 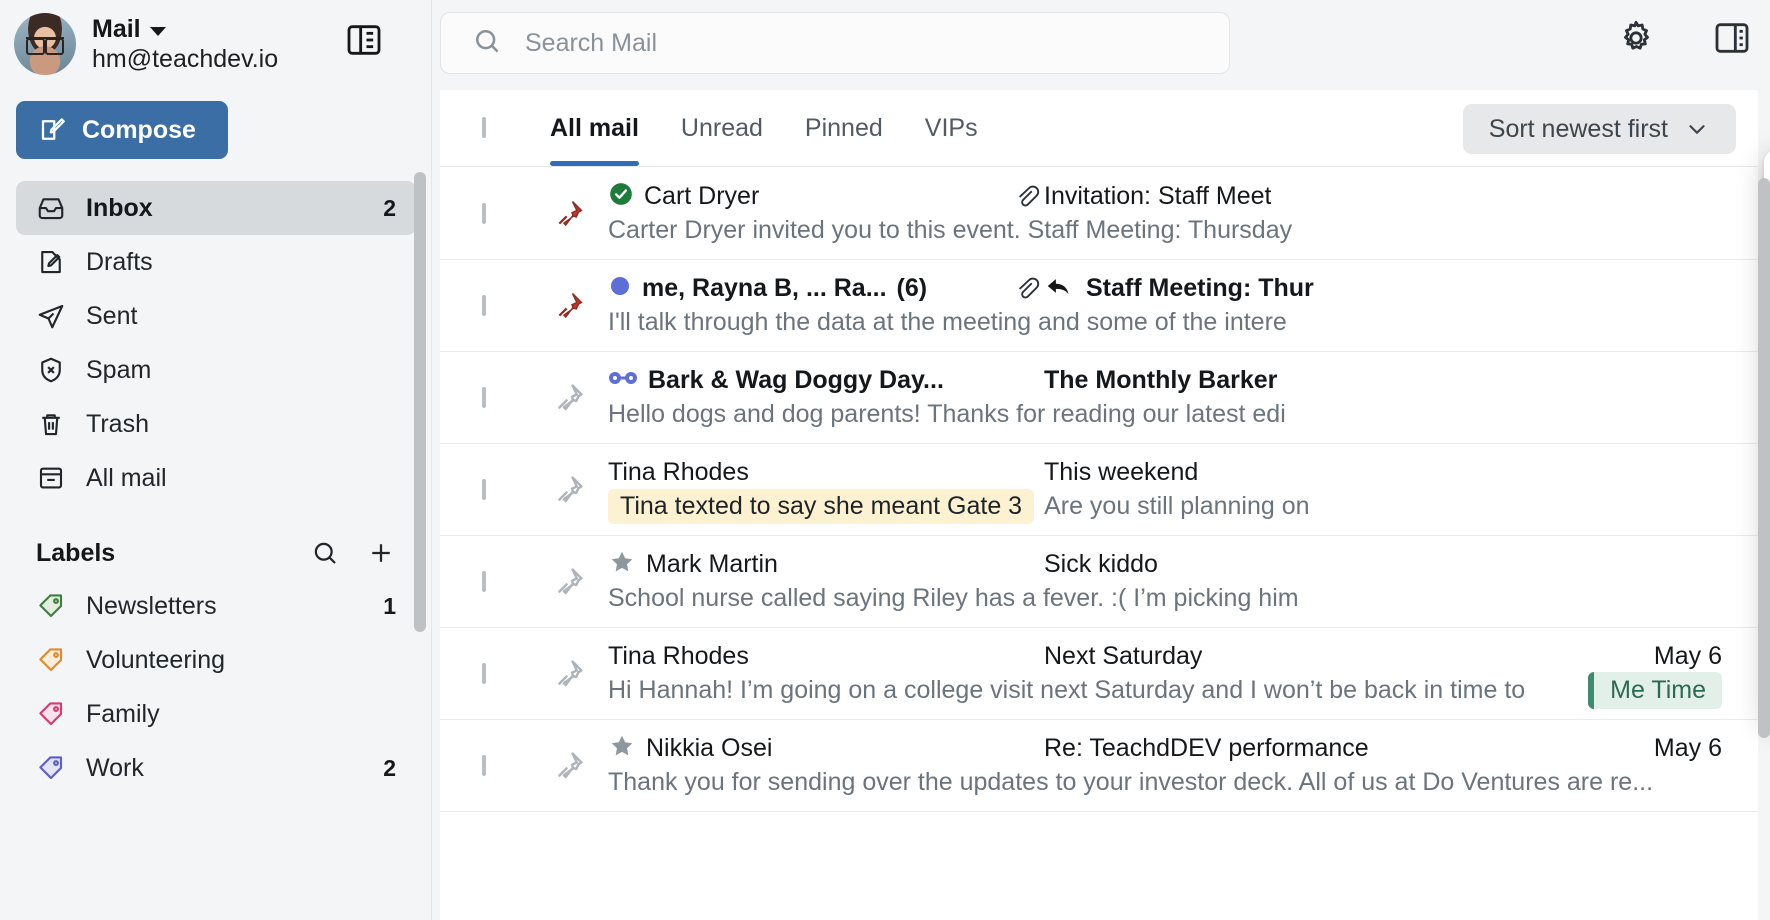 What do you see at coordinates (216, 208) in the screenshot?
I see `sidebar-item-inbox: Inbox 2` at bounding box center [216, 208].